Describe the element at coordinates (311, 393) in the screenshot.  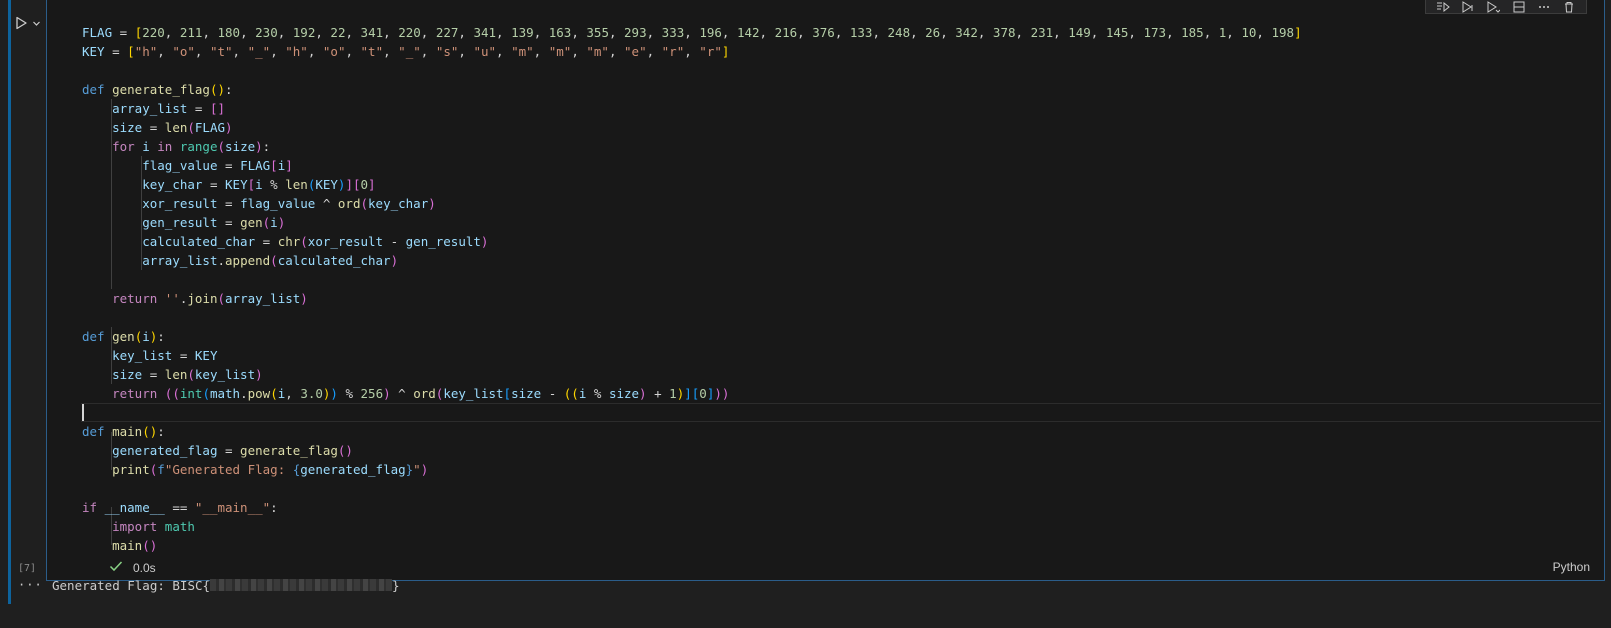
I see `code-token: 3.0` at that location.